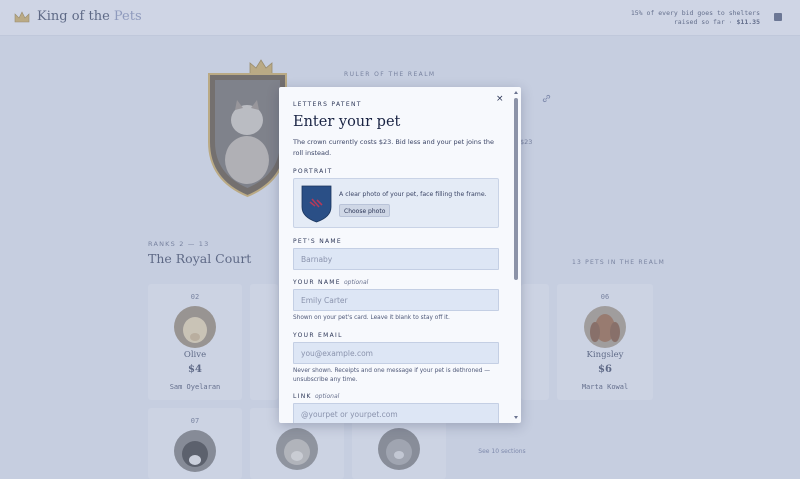 The width and height of the screenshot is (800, 479). Describe the element at coordinates (516, 92) in the screenshot. I see `scroll-up-icon` at that location.